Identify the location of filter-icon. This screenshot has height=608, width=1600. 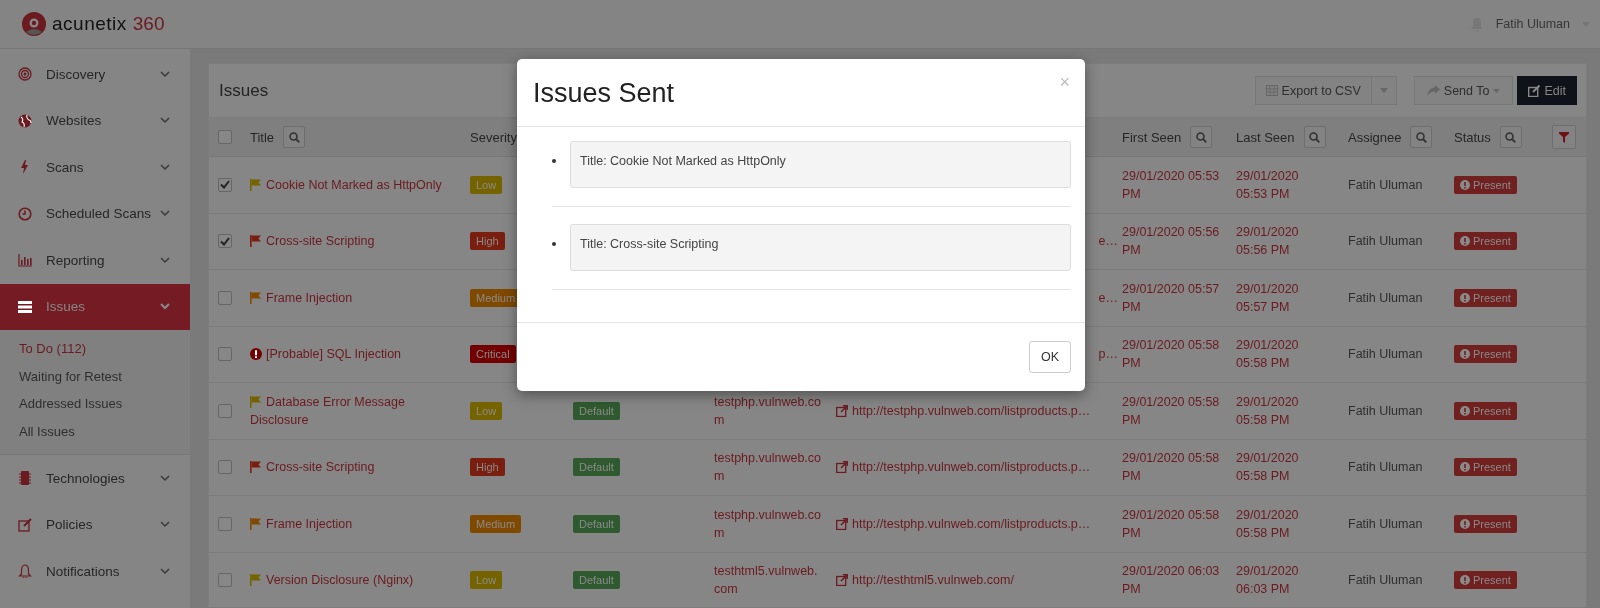
(1564, 137).